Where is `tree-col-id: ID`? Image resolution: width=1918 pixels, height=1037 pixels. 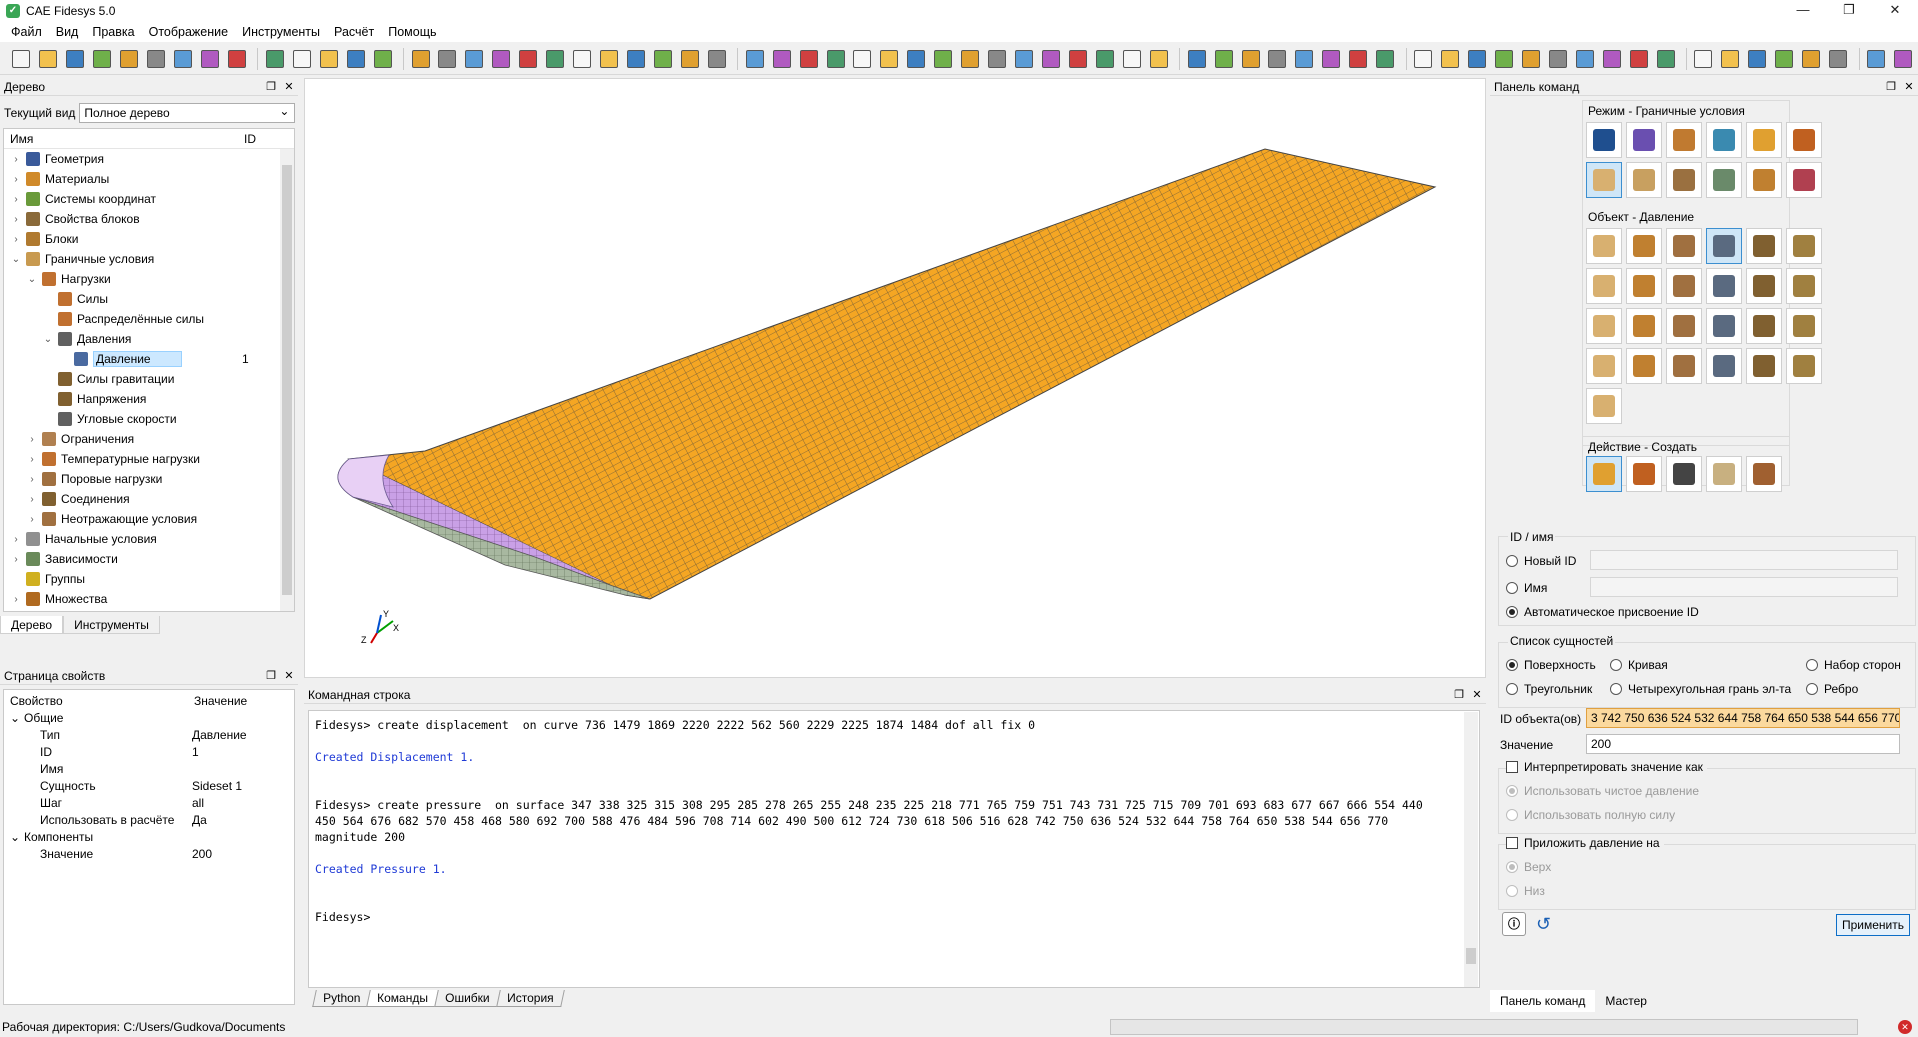 tree-col-id: ID is located at coordinates (247, 139).